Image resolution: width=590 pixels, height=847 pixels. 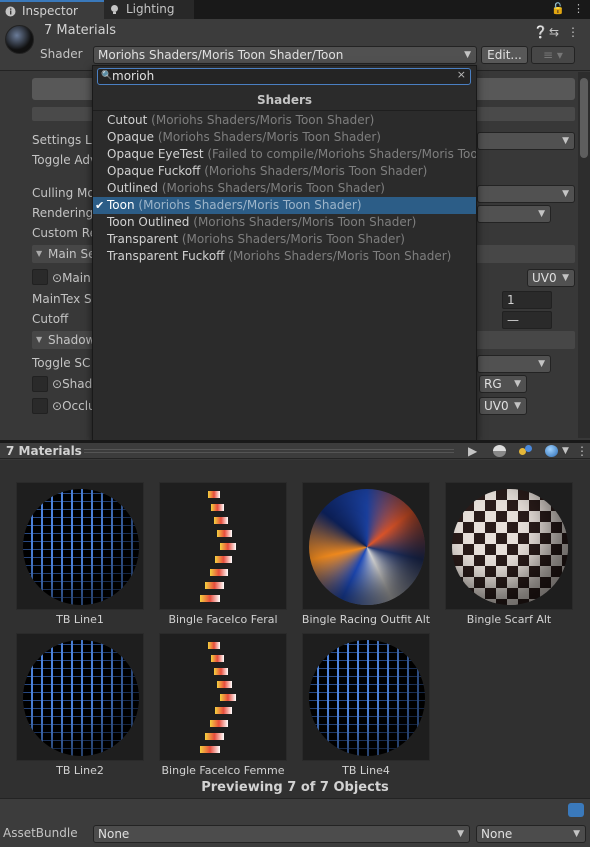 I want to click on light-icon, so click(x=526, y=451).